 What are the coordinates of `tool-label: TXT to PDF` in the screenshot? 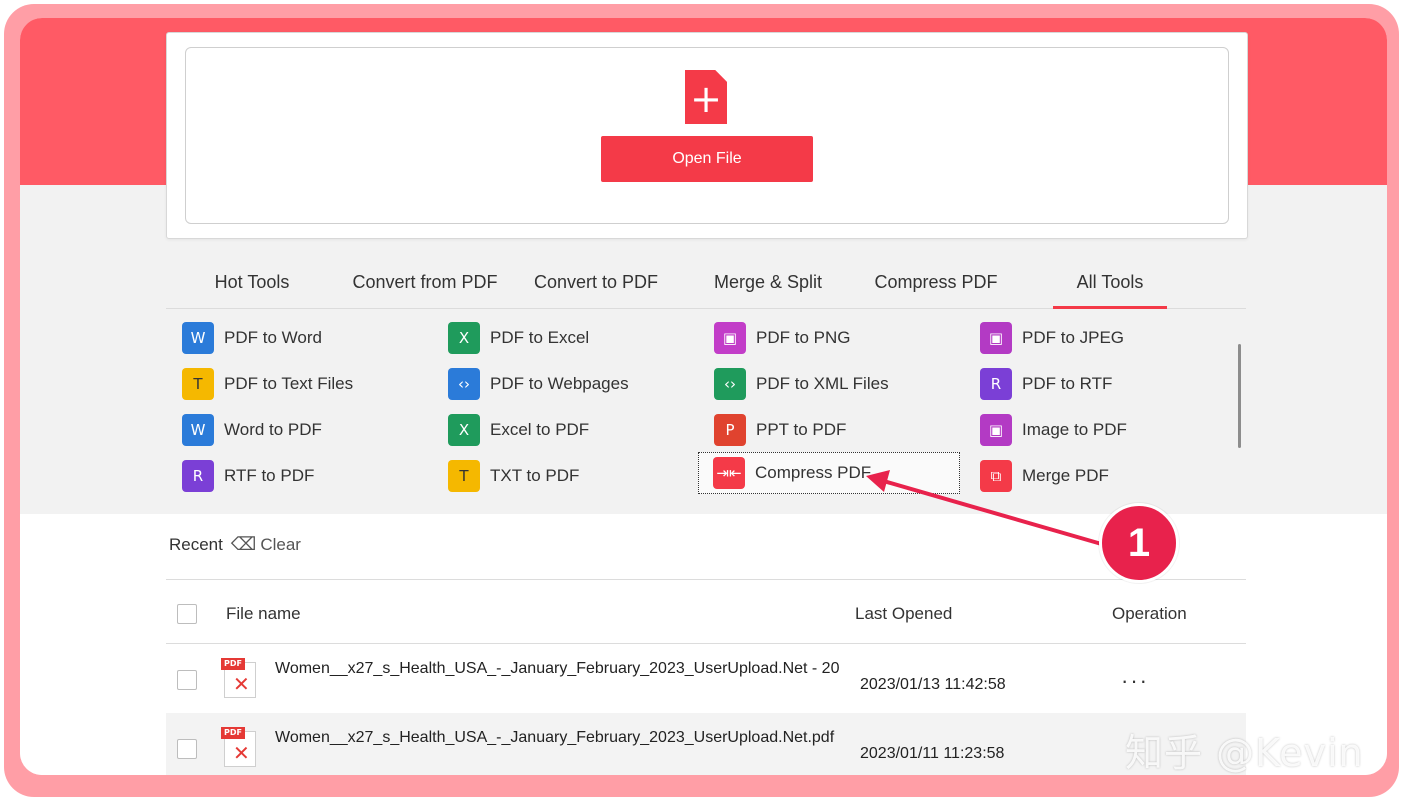 It's located at (535, 475).